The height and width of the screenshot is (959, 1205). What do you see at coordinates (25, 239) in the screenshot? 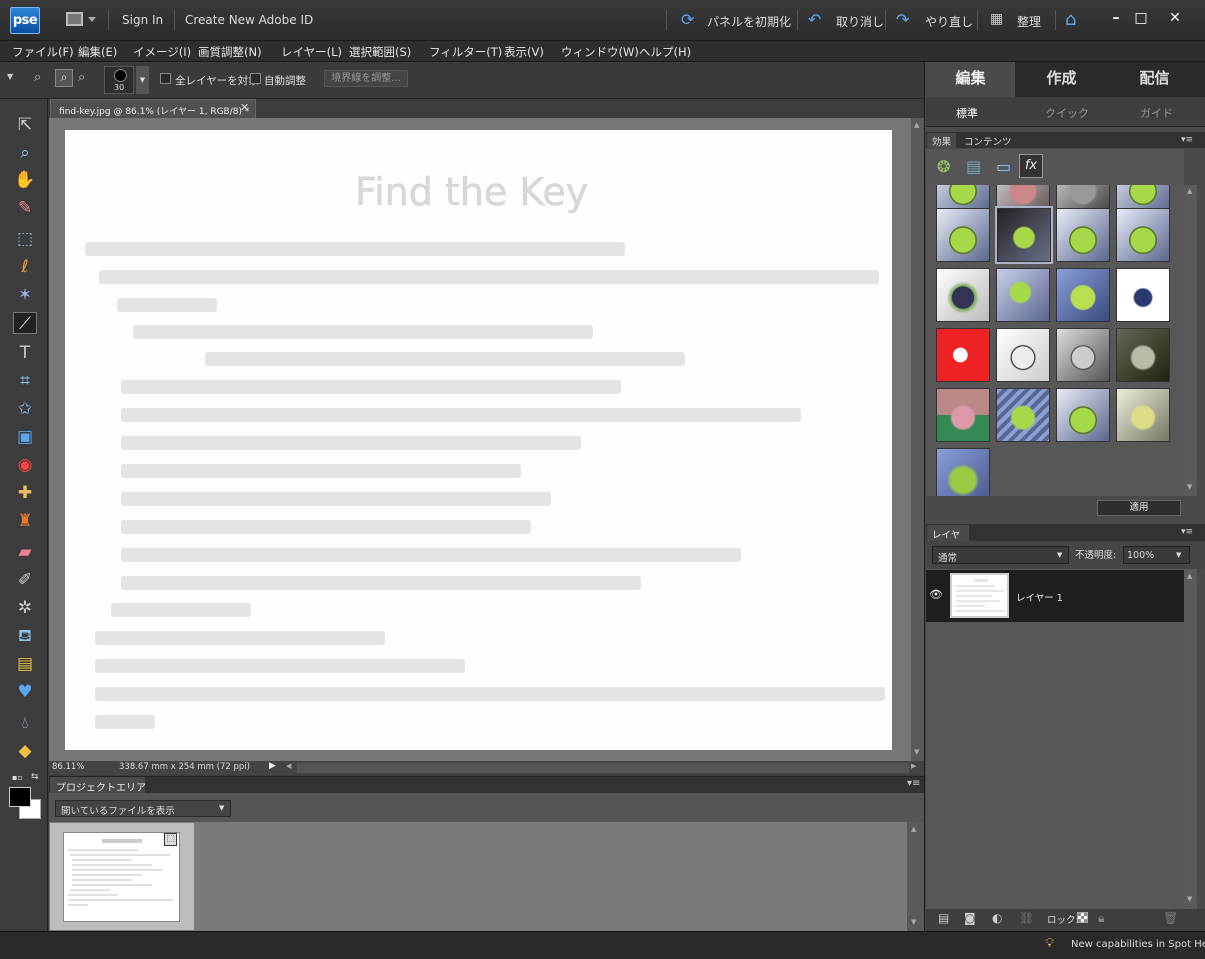
I see `marquee-tool-icon: ⬚` at bounding box center [25, 239].